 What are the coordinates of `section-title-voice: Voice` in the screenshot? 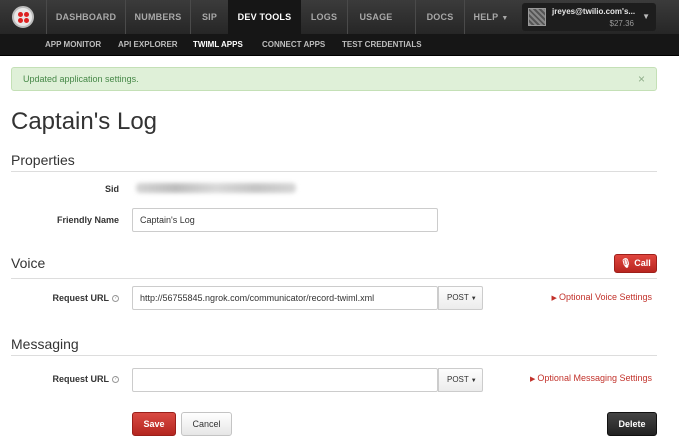 It's located at (28, 263).